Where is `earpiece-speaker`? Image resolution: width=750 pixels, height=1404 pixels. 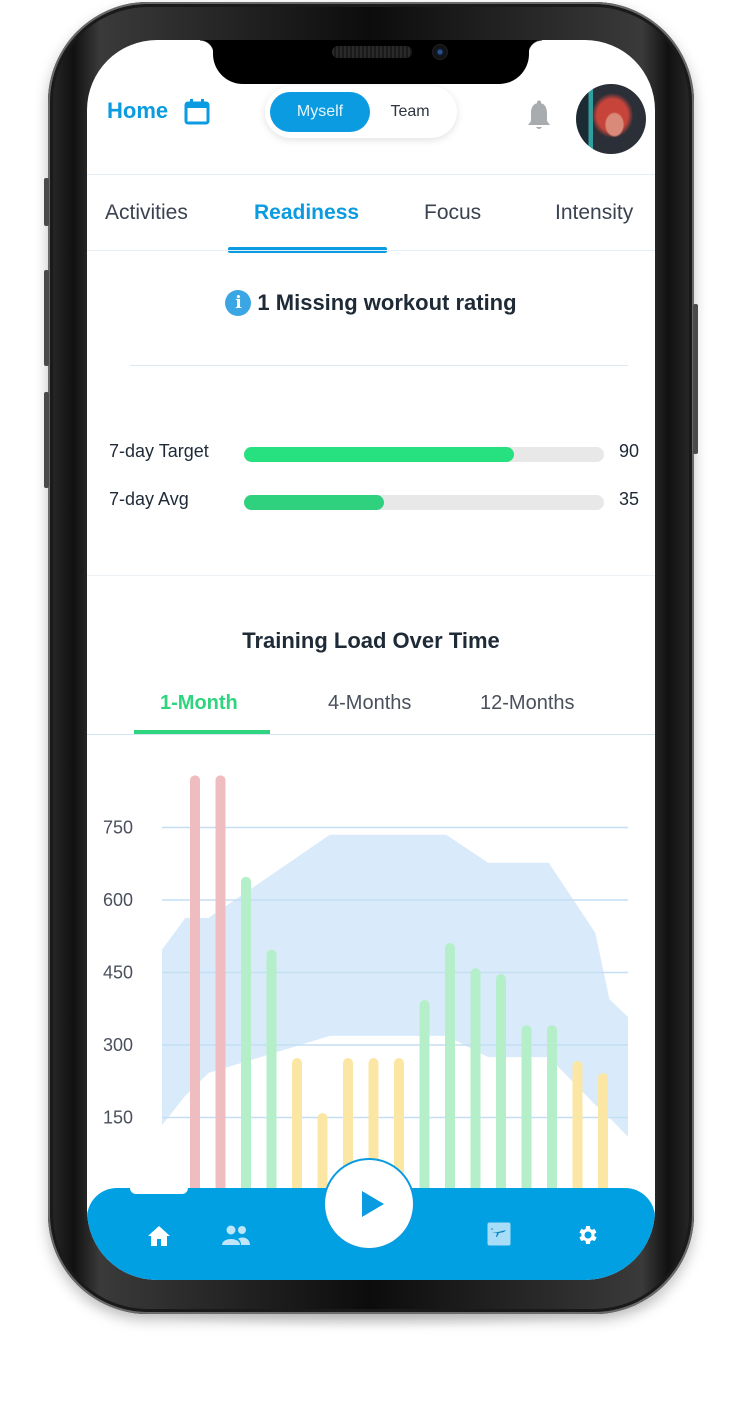 earpiece-speaker is located at coordinates (372, 52).